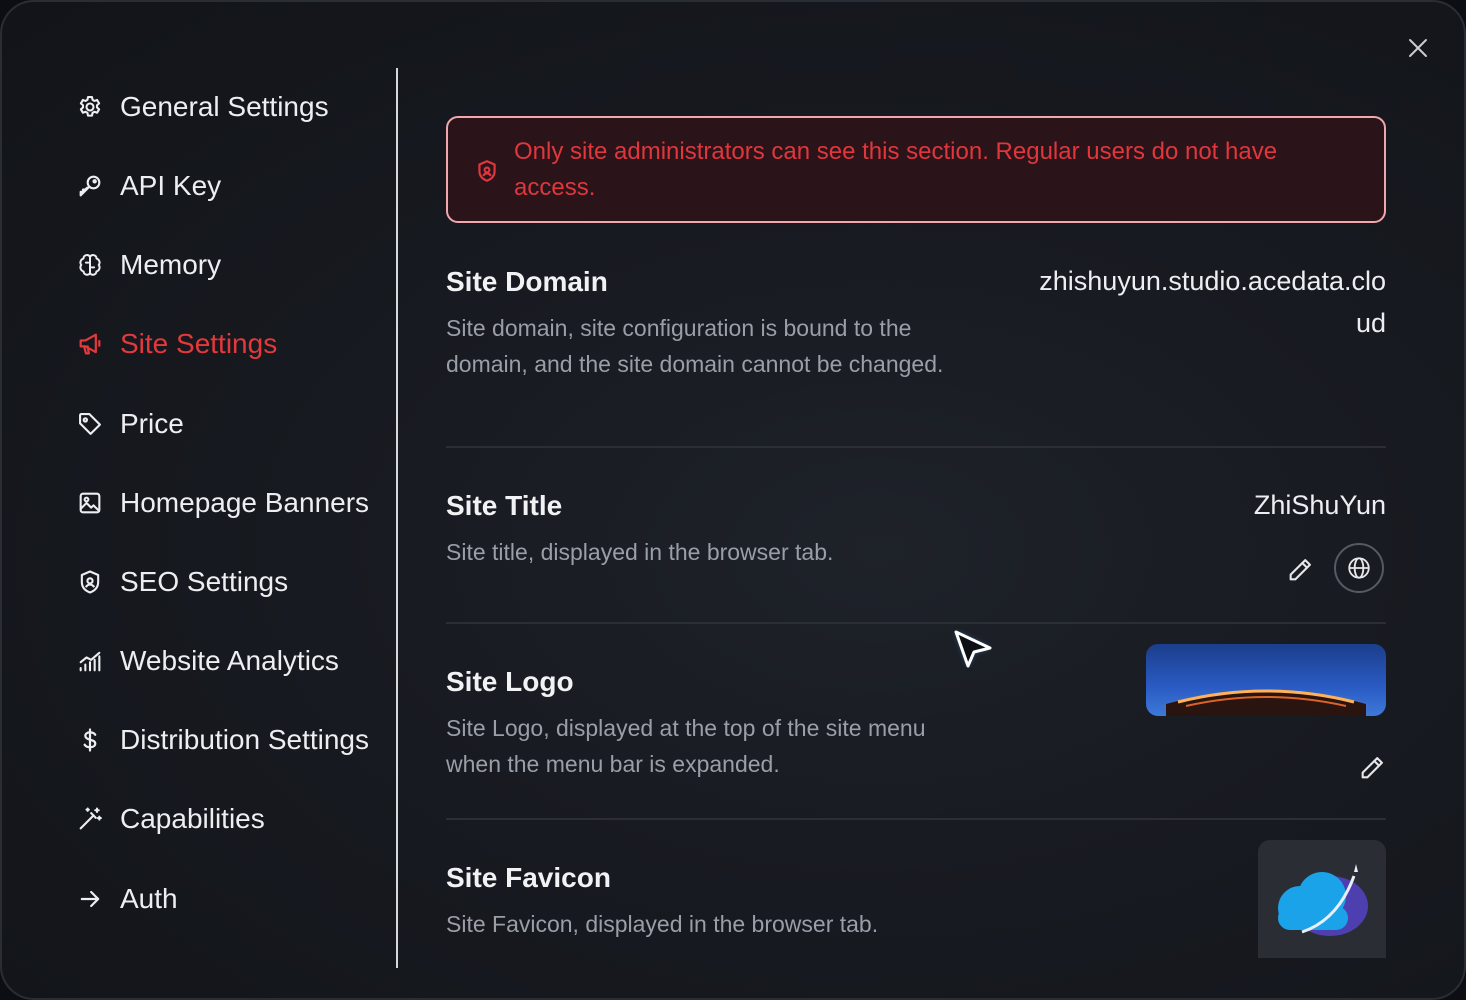 This screenshot has width=1466, height=1000. I want to click on mouse-cursor-icon, so click(973, 649).